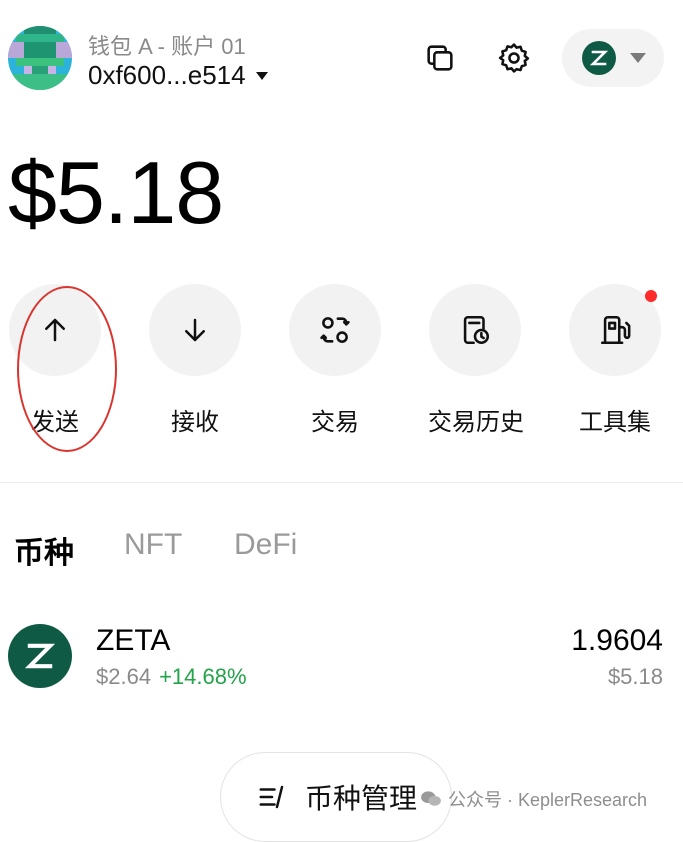 The height and width of the screenshot is (842, 683). I want to click on divider, so click(341, 482).